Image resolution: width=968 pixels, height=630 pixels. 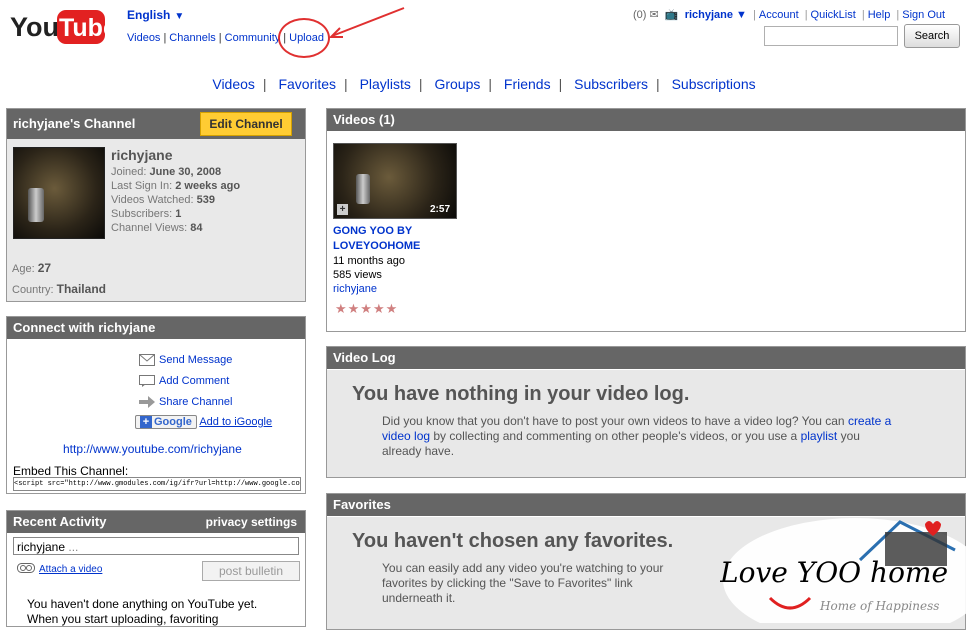 I want to click on video-author-link: richyjane, so click(x=355, y=289).